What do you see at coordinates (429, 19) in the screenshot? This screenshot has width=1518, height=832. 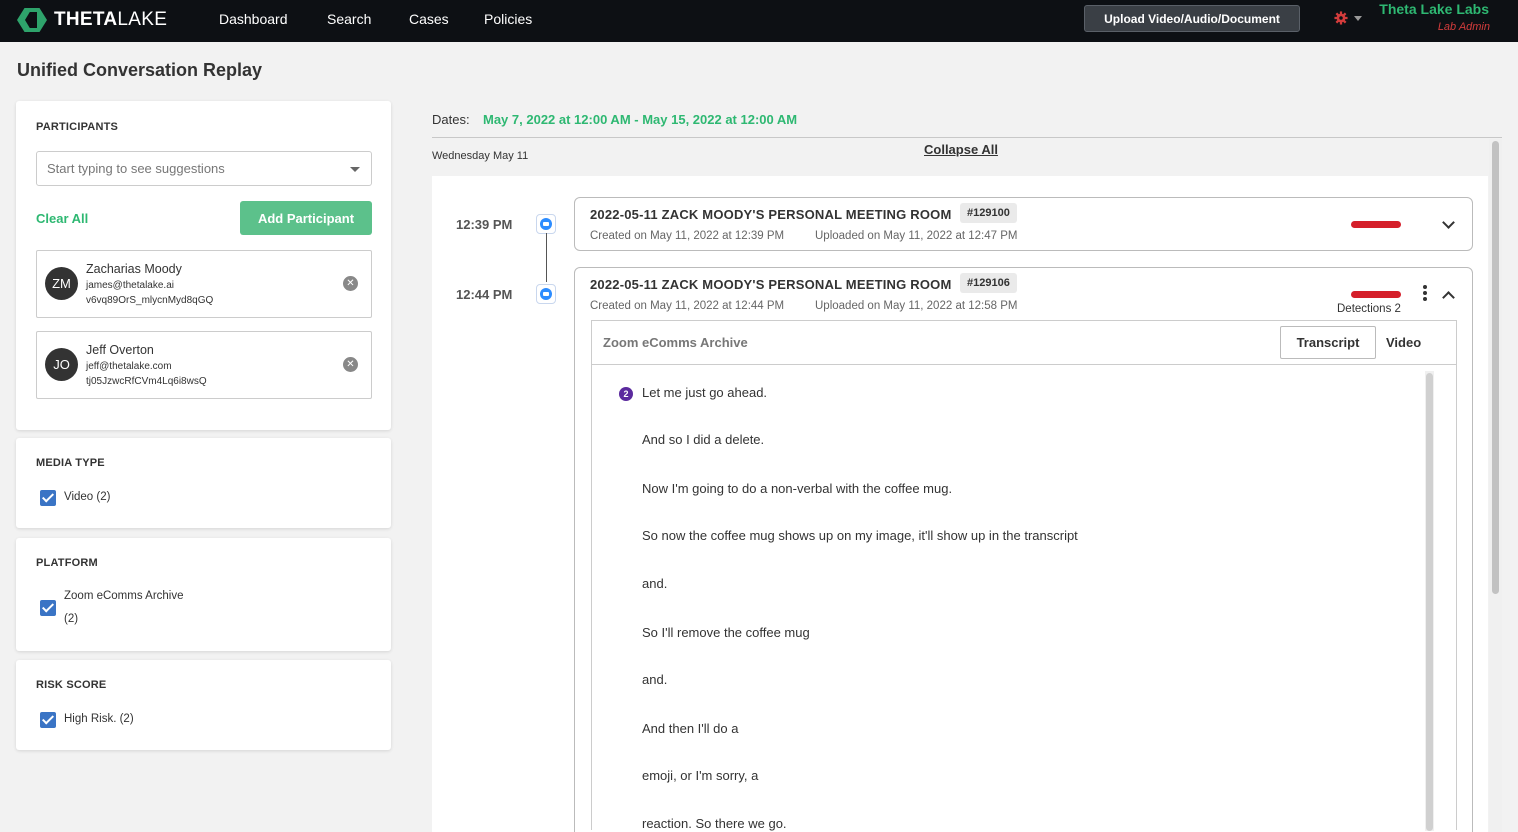 I see `nav-cases: Cases` at bounding box center [429, 19].